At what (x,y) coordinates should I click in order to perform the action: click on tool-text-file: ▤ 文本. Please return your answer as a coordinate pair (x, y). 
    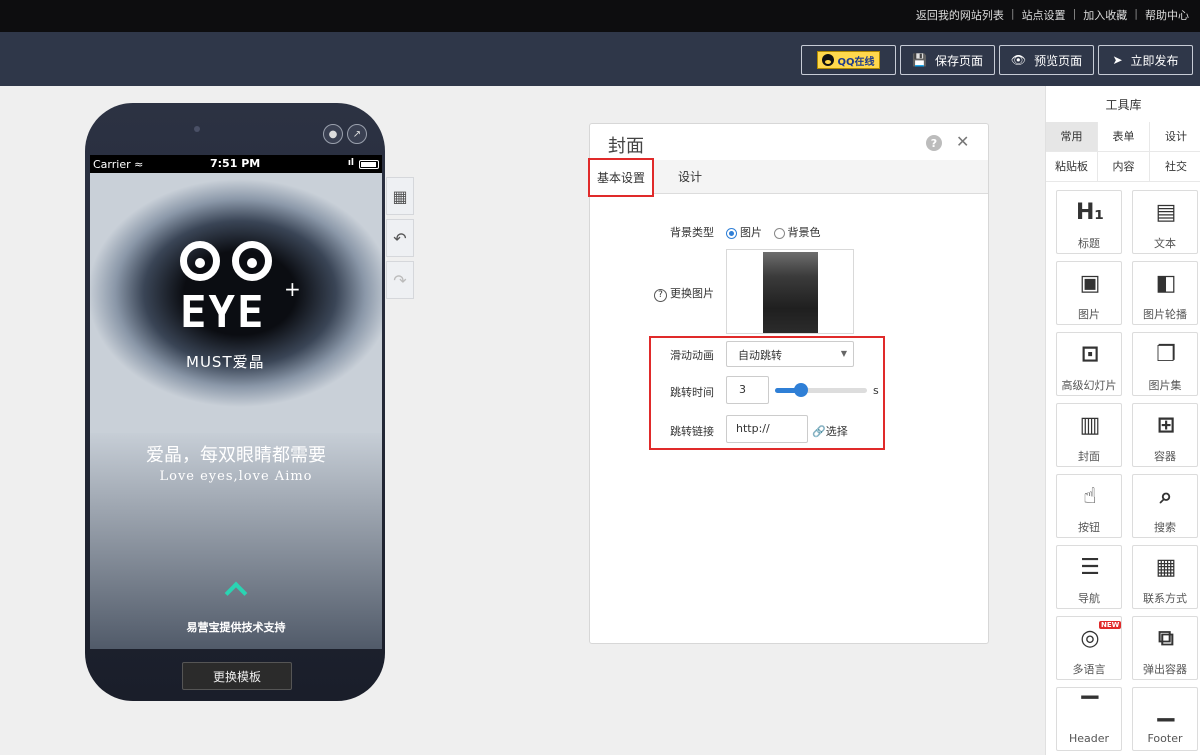
    Looking at the image, I should click on (1165, 222).